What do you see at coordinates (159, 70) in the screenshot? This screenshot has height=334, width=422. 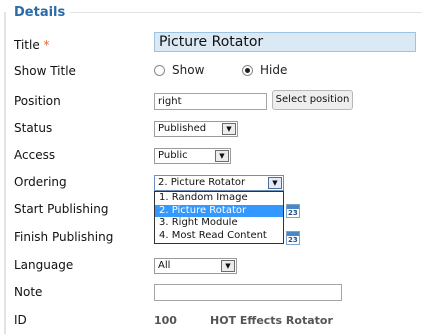 I see `show-title-show-radio` at bounding box center [159, 70].